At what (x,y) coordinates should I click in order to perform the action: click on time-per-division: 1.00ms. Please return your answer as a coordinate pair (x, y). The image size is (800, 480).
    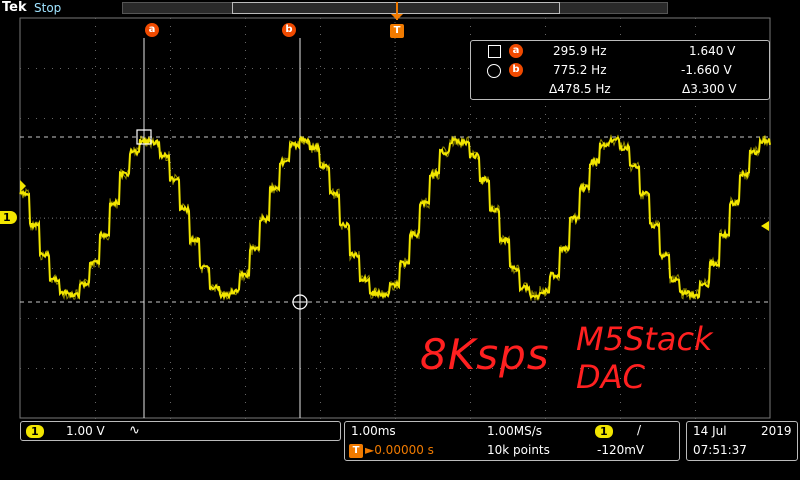
    Looking at the image, I should click on (373, 431).